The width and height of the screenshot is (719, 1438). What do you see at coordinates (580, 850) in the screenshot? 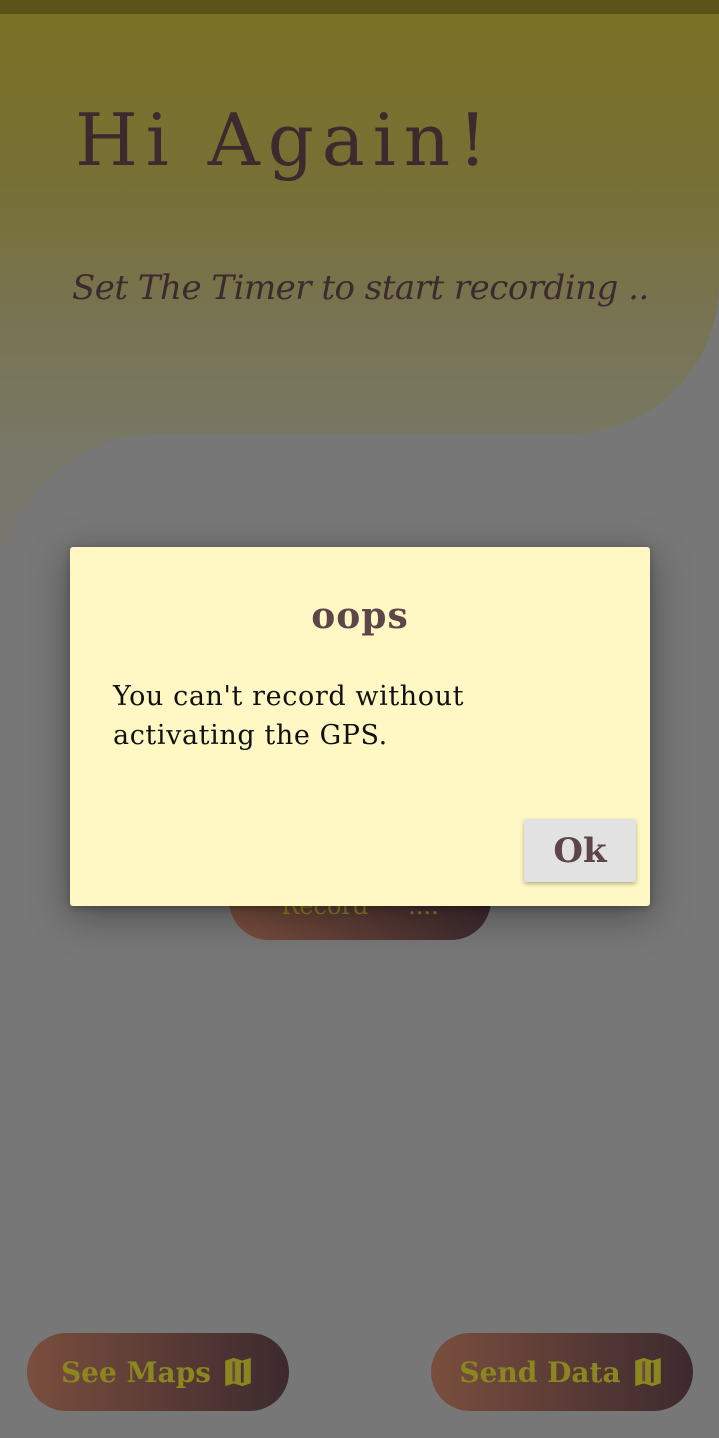
I see `ok-button: Ok` at bounding box center [580, 850].